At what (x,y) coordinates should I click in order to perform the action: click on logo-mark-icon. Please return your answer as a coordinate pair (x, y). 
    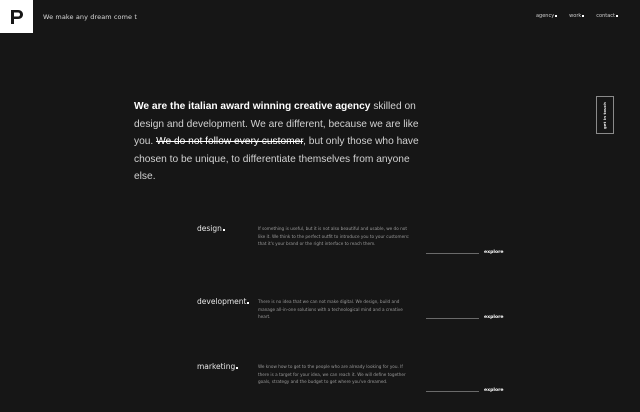
    Looking at the image, I should click on (16, 16).